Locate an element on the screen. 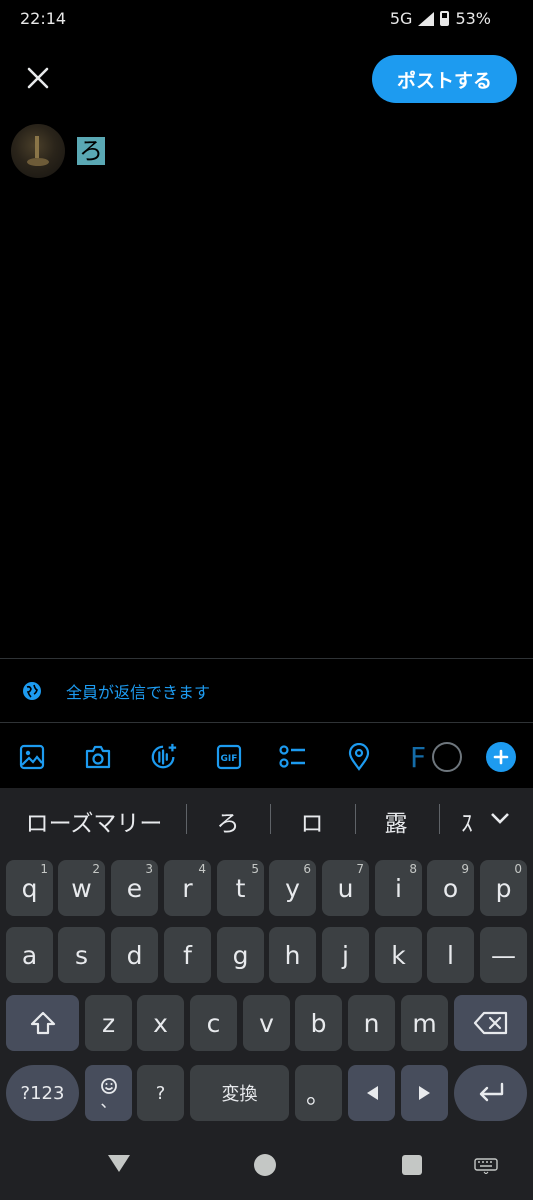  key-hint: 8 is located at coordinates (413, 869).